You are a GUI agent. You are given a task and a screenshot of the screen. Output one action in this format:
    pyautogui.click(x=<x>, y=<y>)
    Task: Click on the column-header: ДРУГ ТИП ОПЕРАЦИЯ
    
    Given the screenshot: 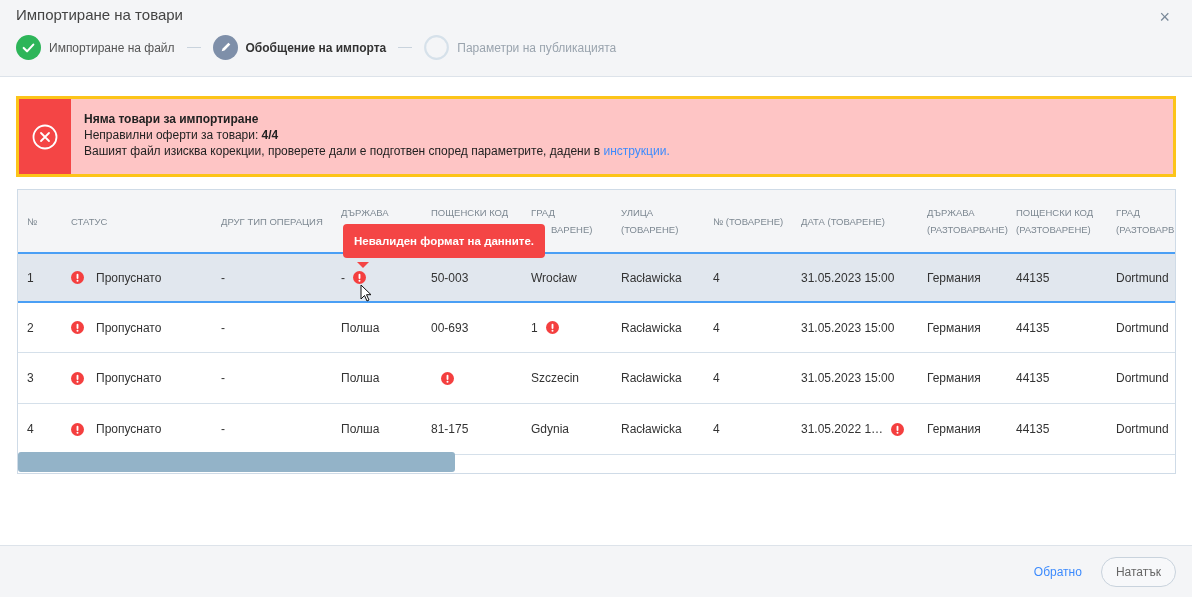 What is the action you would take?
    pyautogui.click(x=272, y=221)
    